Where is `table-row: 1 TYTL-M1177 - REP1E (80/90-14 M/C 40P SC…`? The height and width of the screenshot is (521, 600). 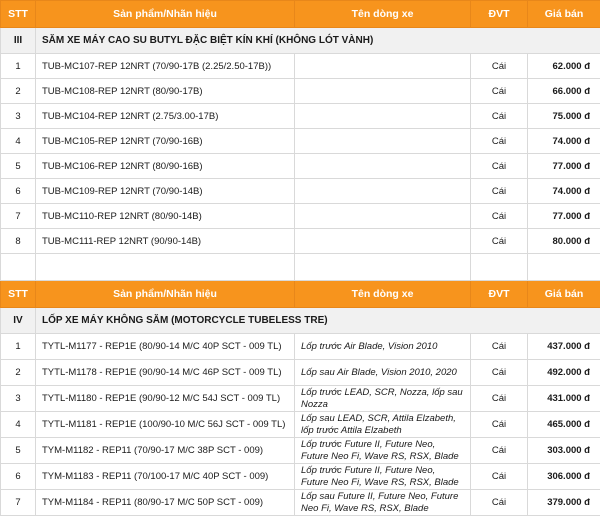
table-row: 1 TYTL-M1177 - REP1E (80/90-14 M/C 40P SC… is located at coordinates (300, 346).